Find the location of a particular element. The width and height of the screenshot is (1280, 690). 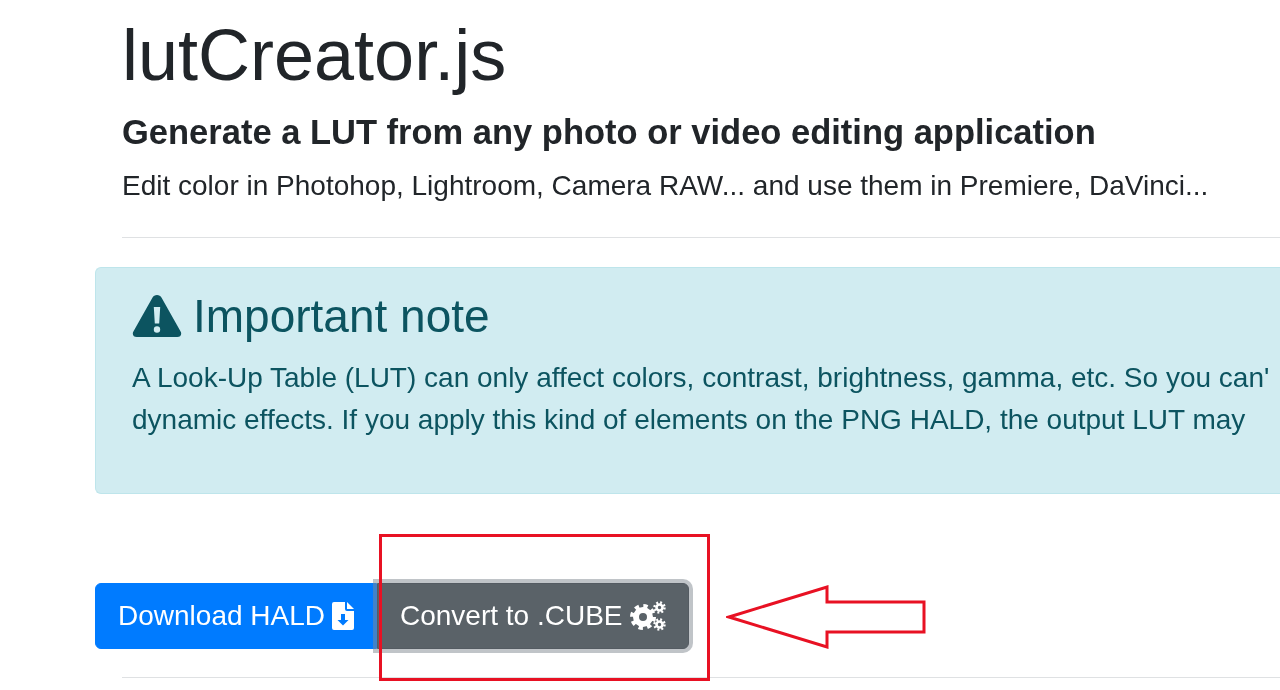

page-title: lutCreator.js is located at coordinates (314, 55).